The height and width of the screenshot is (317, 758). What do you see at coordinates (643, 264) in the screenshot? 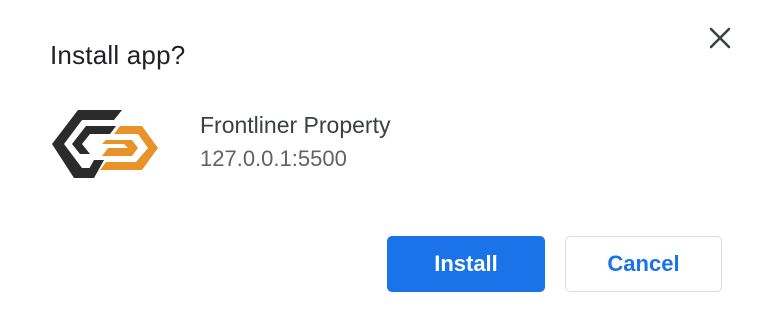
I see `cancel-button: Cancel` at bounding box center [643, 264].